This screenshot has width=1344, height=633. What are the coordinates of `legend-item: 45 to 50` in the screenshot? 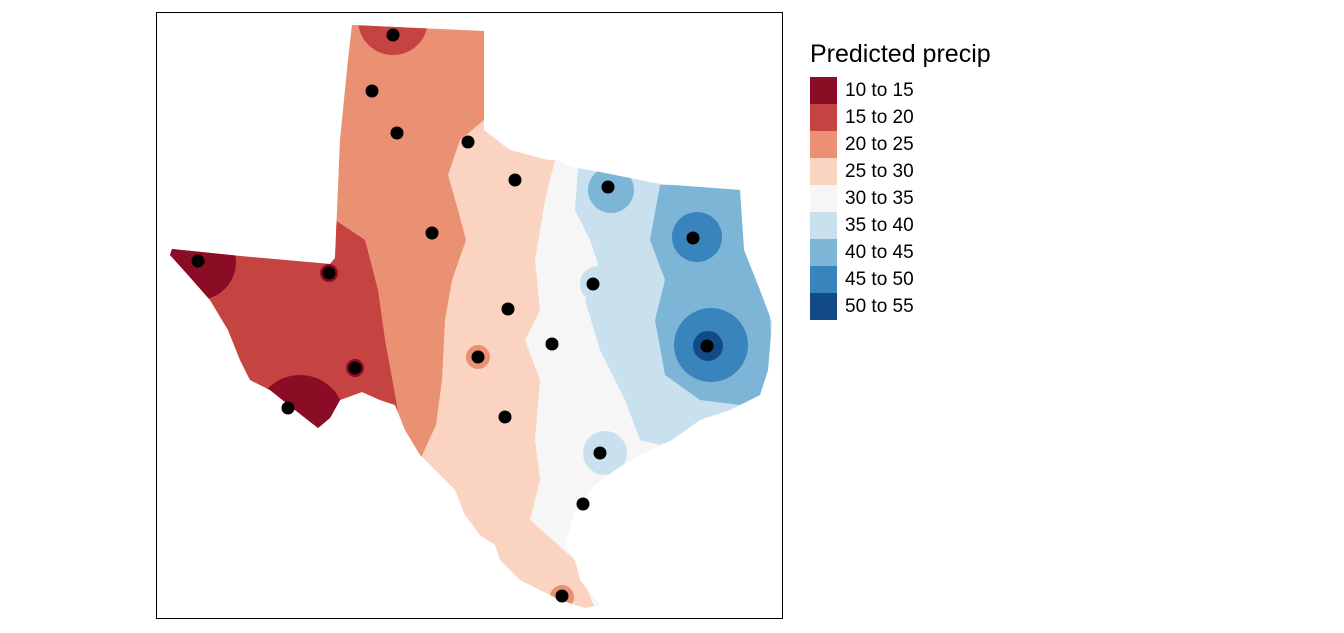 It's located at (900, 279).